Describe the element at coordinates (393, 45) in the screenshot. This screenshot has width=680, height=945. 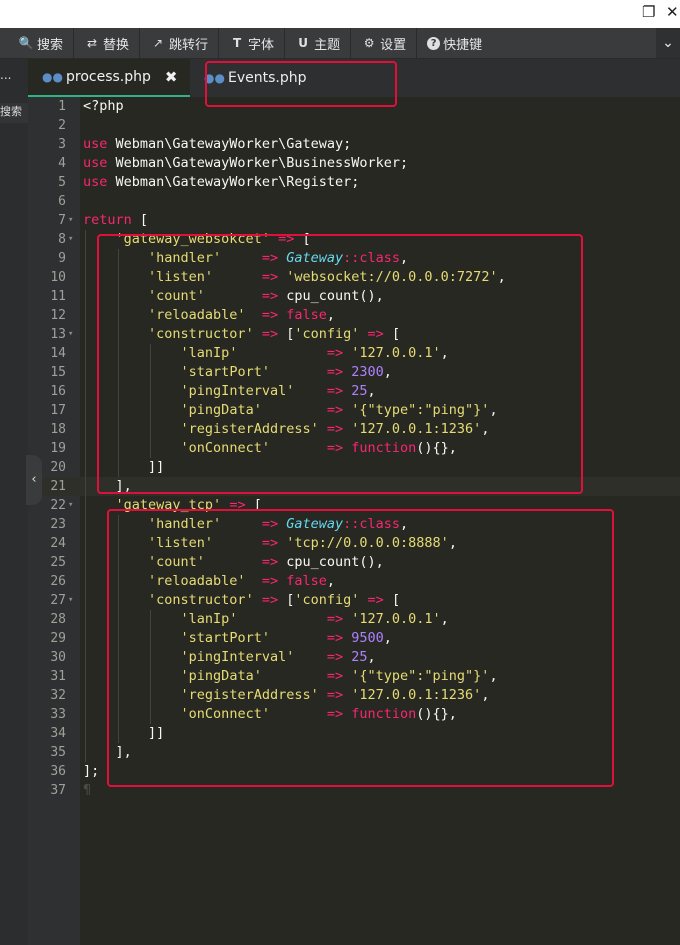
I see `toolbar-label: 设置` at that location.